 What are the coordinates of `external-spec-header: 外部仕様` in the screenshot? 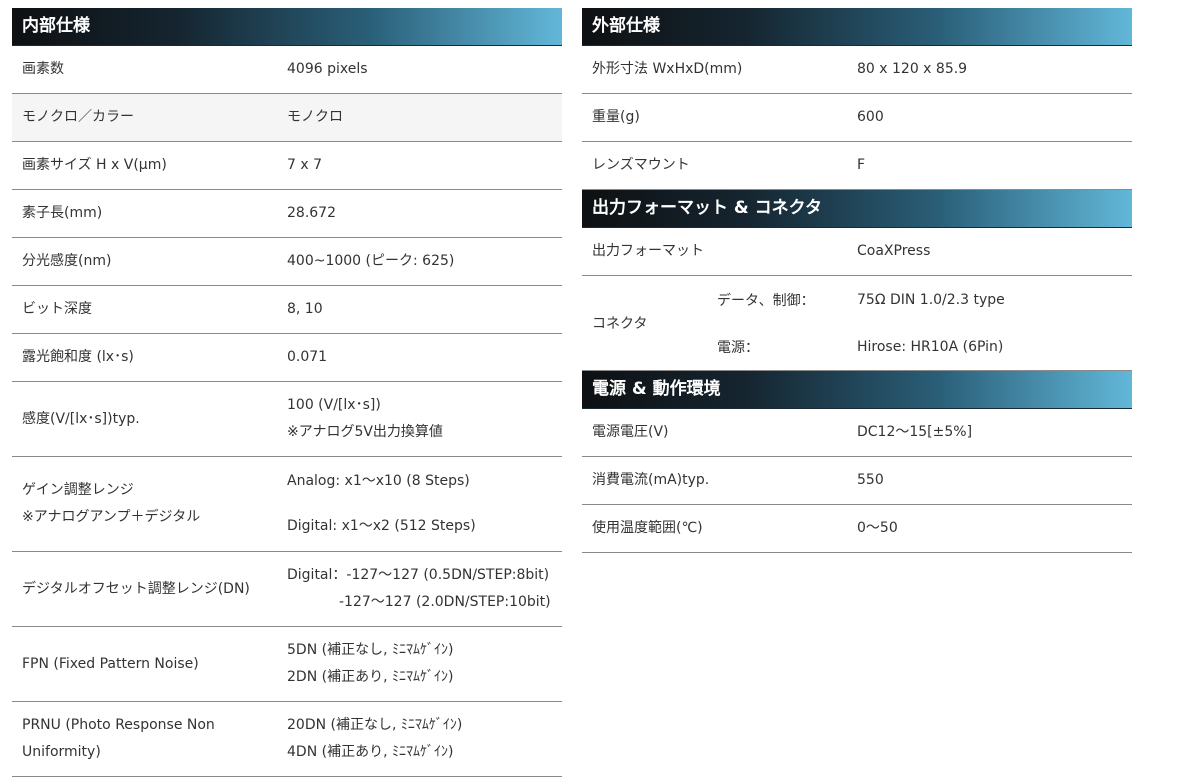 It's located at (857, 27).